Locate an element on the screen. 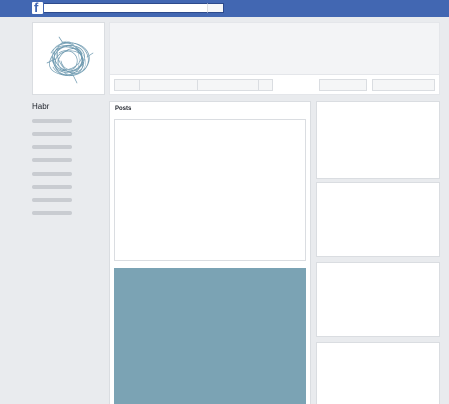  scribble-ball-avatar is located at coordinates (70, 60).